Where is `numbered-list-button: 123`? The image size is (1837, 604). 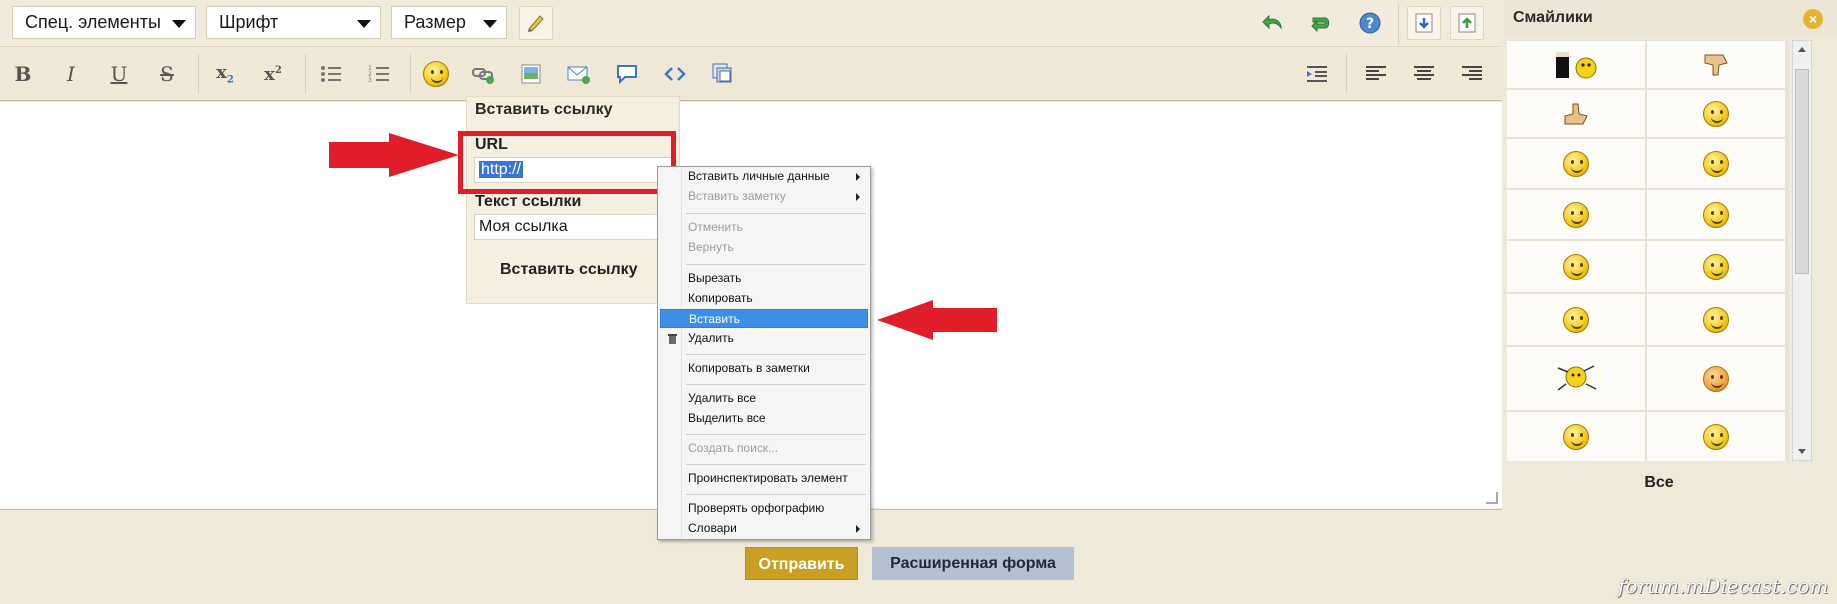 numbered-list-button: 123 is located at coordinates (379, 74).